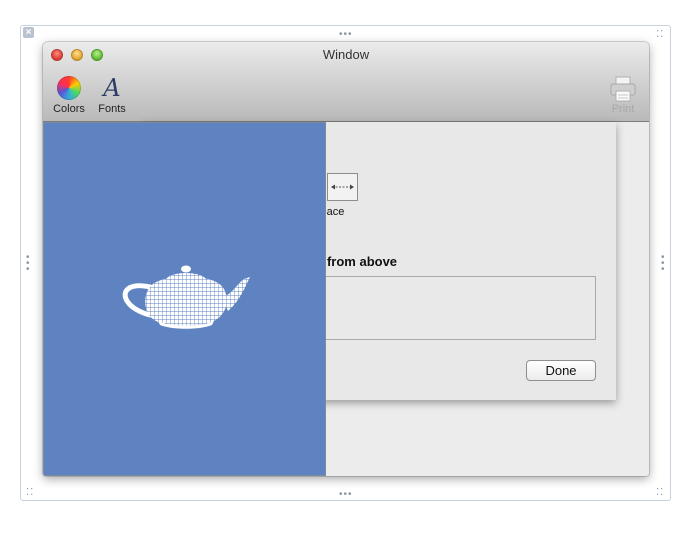 This screenshot has height=540, width=692. What do you see at coordinates (69, 109) in the screenshot?
I see `colors-label: Colors` at bounding box center [69, 109].